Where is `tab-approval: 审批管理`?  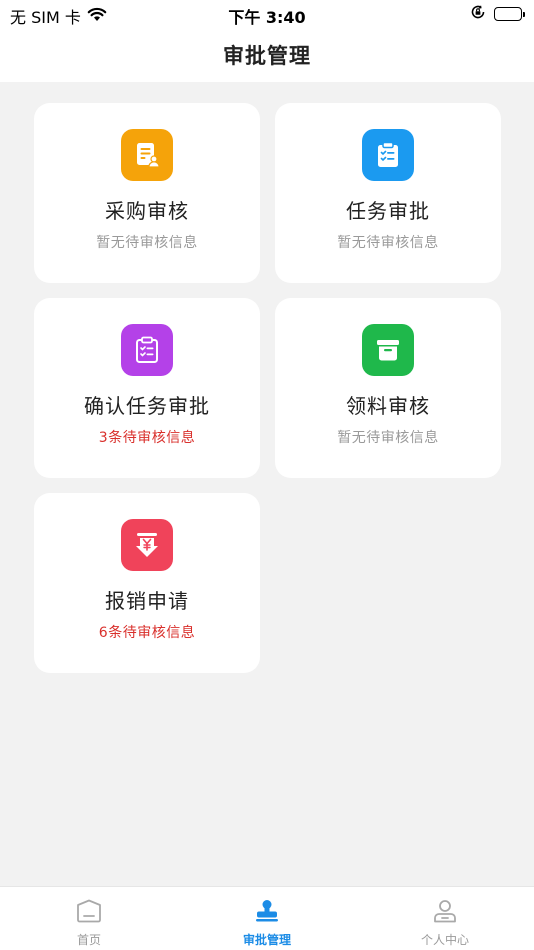 tab-approval: 审批管理 is located at coordinates (267, 918).